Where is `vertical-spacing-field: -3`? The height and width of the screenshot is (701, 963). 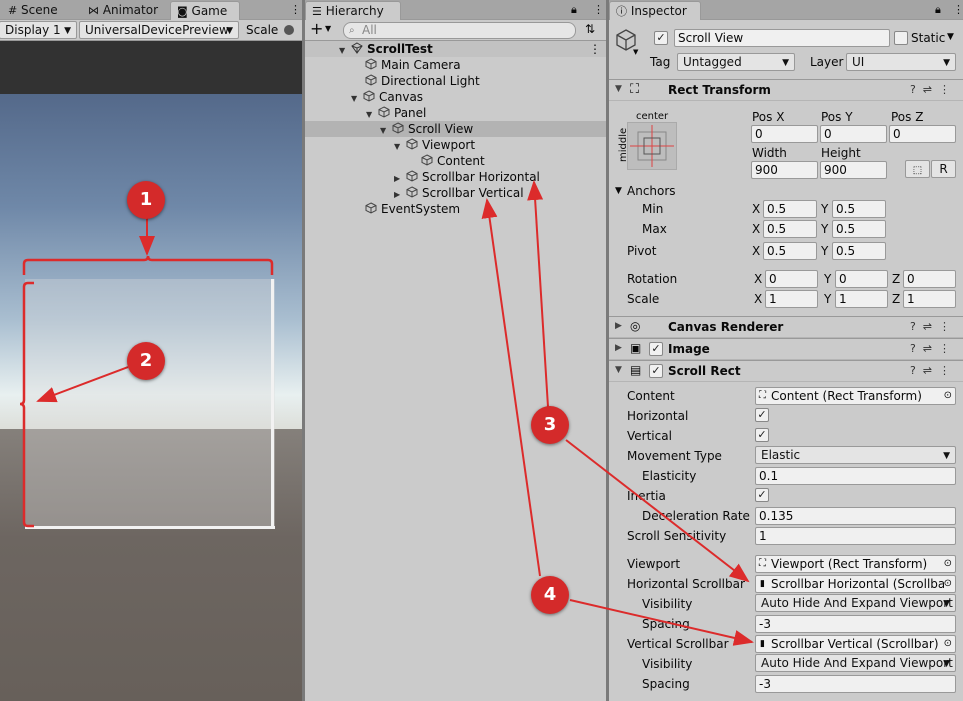 vertical-spacing-field: -3 is located at coordinates (855, 684).